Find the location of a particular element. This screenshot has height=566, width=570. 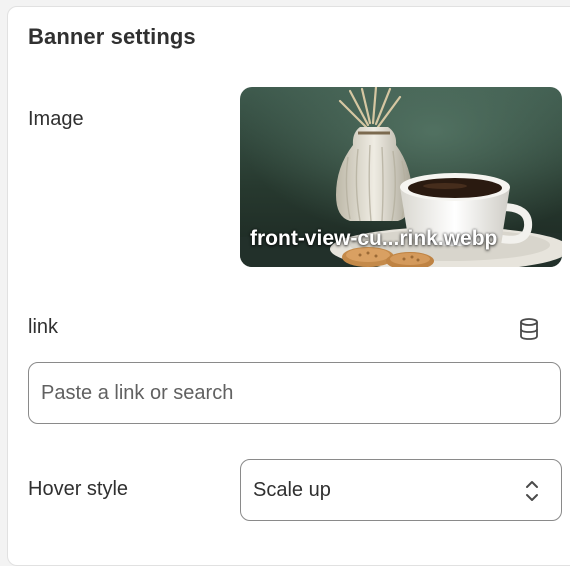

image-label: Image is located at coordinates (56, 119).